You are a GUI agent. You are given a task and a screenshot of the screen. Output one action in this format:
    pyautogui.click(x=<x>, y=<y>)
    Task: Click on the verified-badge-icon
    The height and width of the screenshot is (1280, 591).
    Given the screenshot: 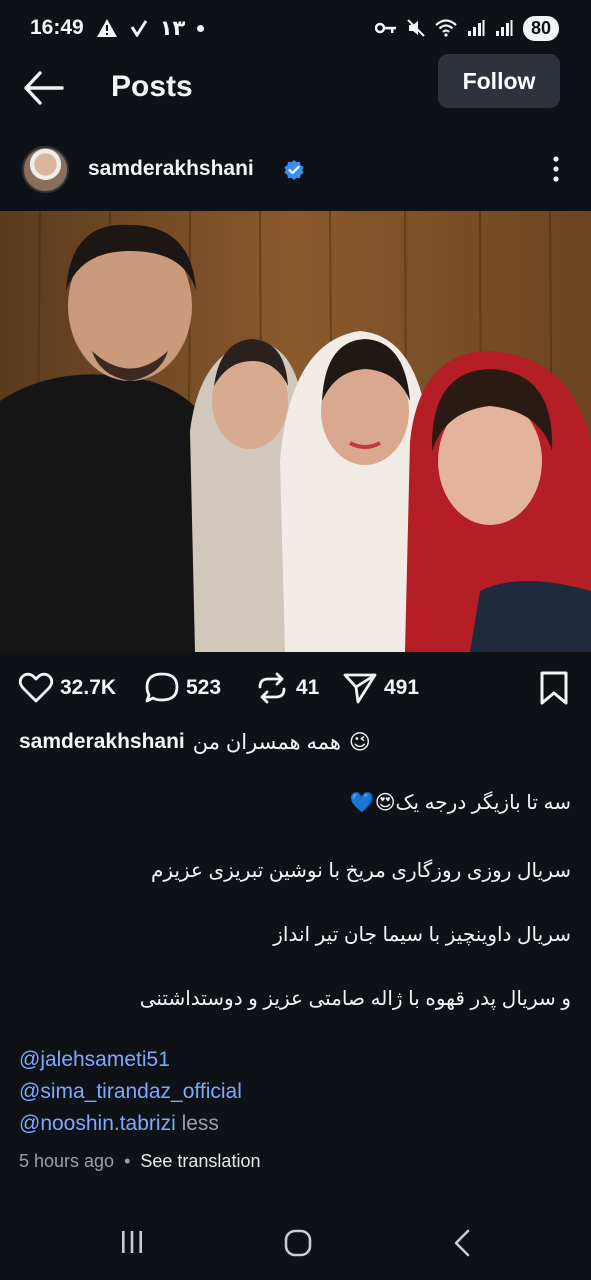 What is the action you would take?
    pyautogui.click(x=294, y=170)
    